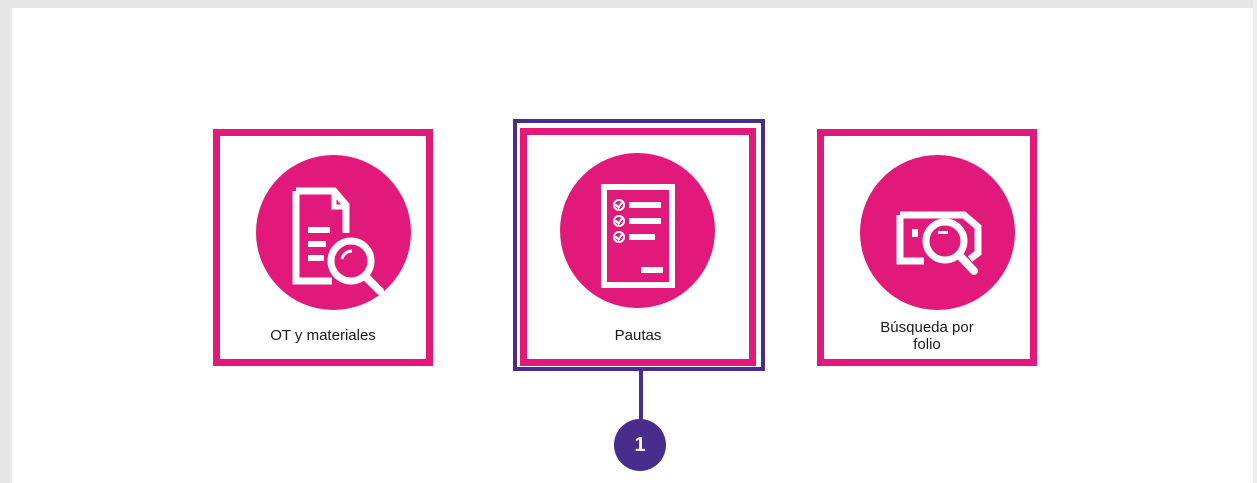  What do you see at coordinates (628, 4) in the screenshot?
I see `frame-top-border` at bounding box center [628, 4].